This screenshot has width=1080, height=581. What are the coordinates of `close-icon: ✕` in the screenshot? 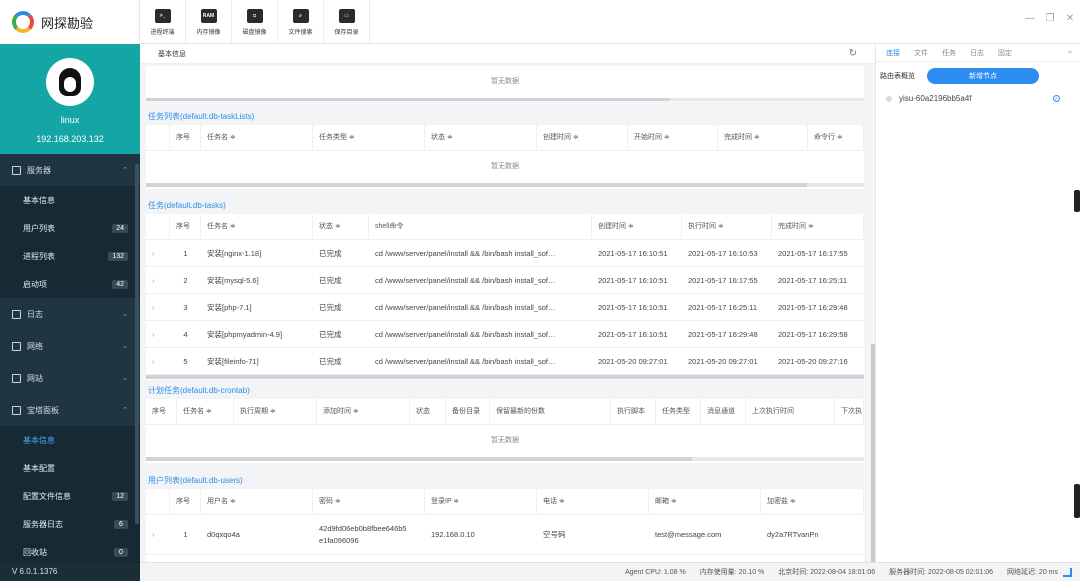 It's located at (1070, 18).